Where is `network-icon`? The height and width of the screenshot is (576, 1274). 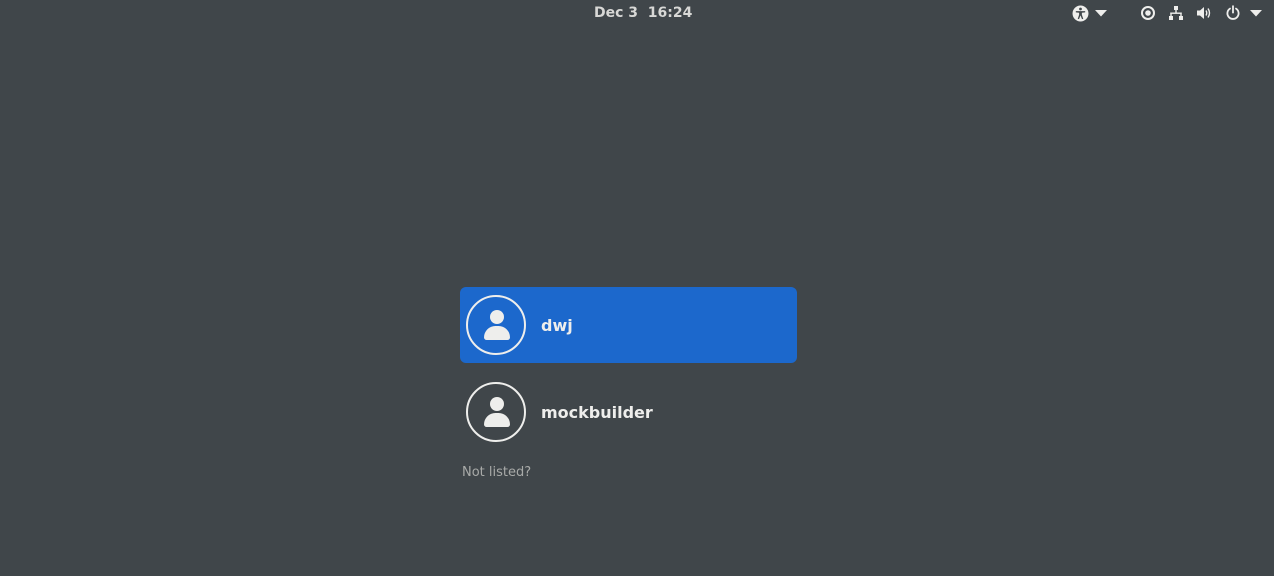 network-icon is located at coordinates (1176, 13).